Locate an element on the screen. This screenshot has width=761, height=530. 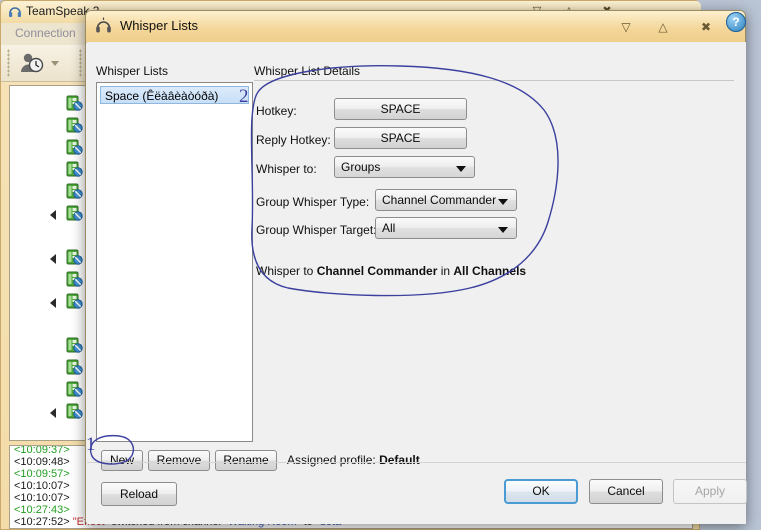
chat-timestamp: <10:09:37> is located at coordinates (42, 450).